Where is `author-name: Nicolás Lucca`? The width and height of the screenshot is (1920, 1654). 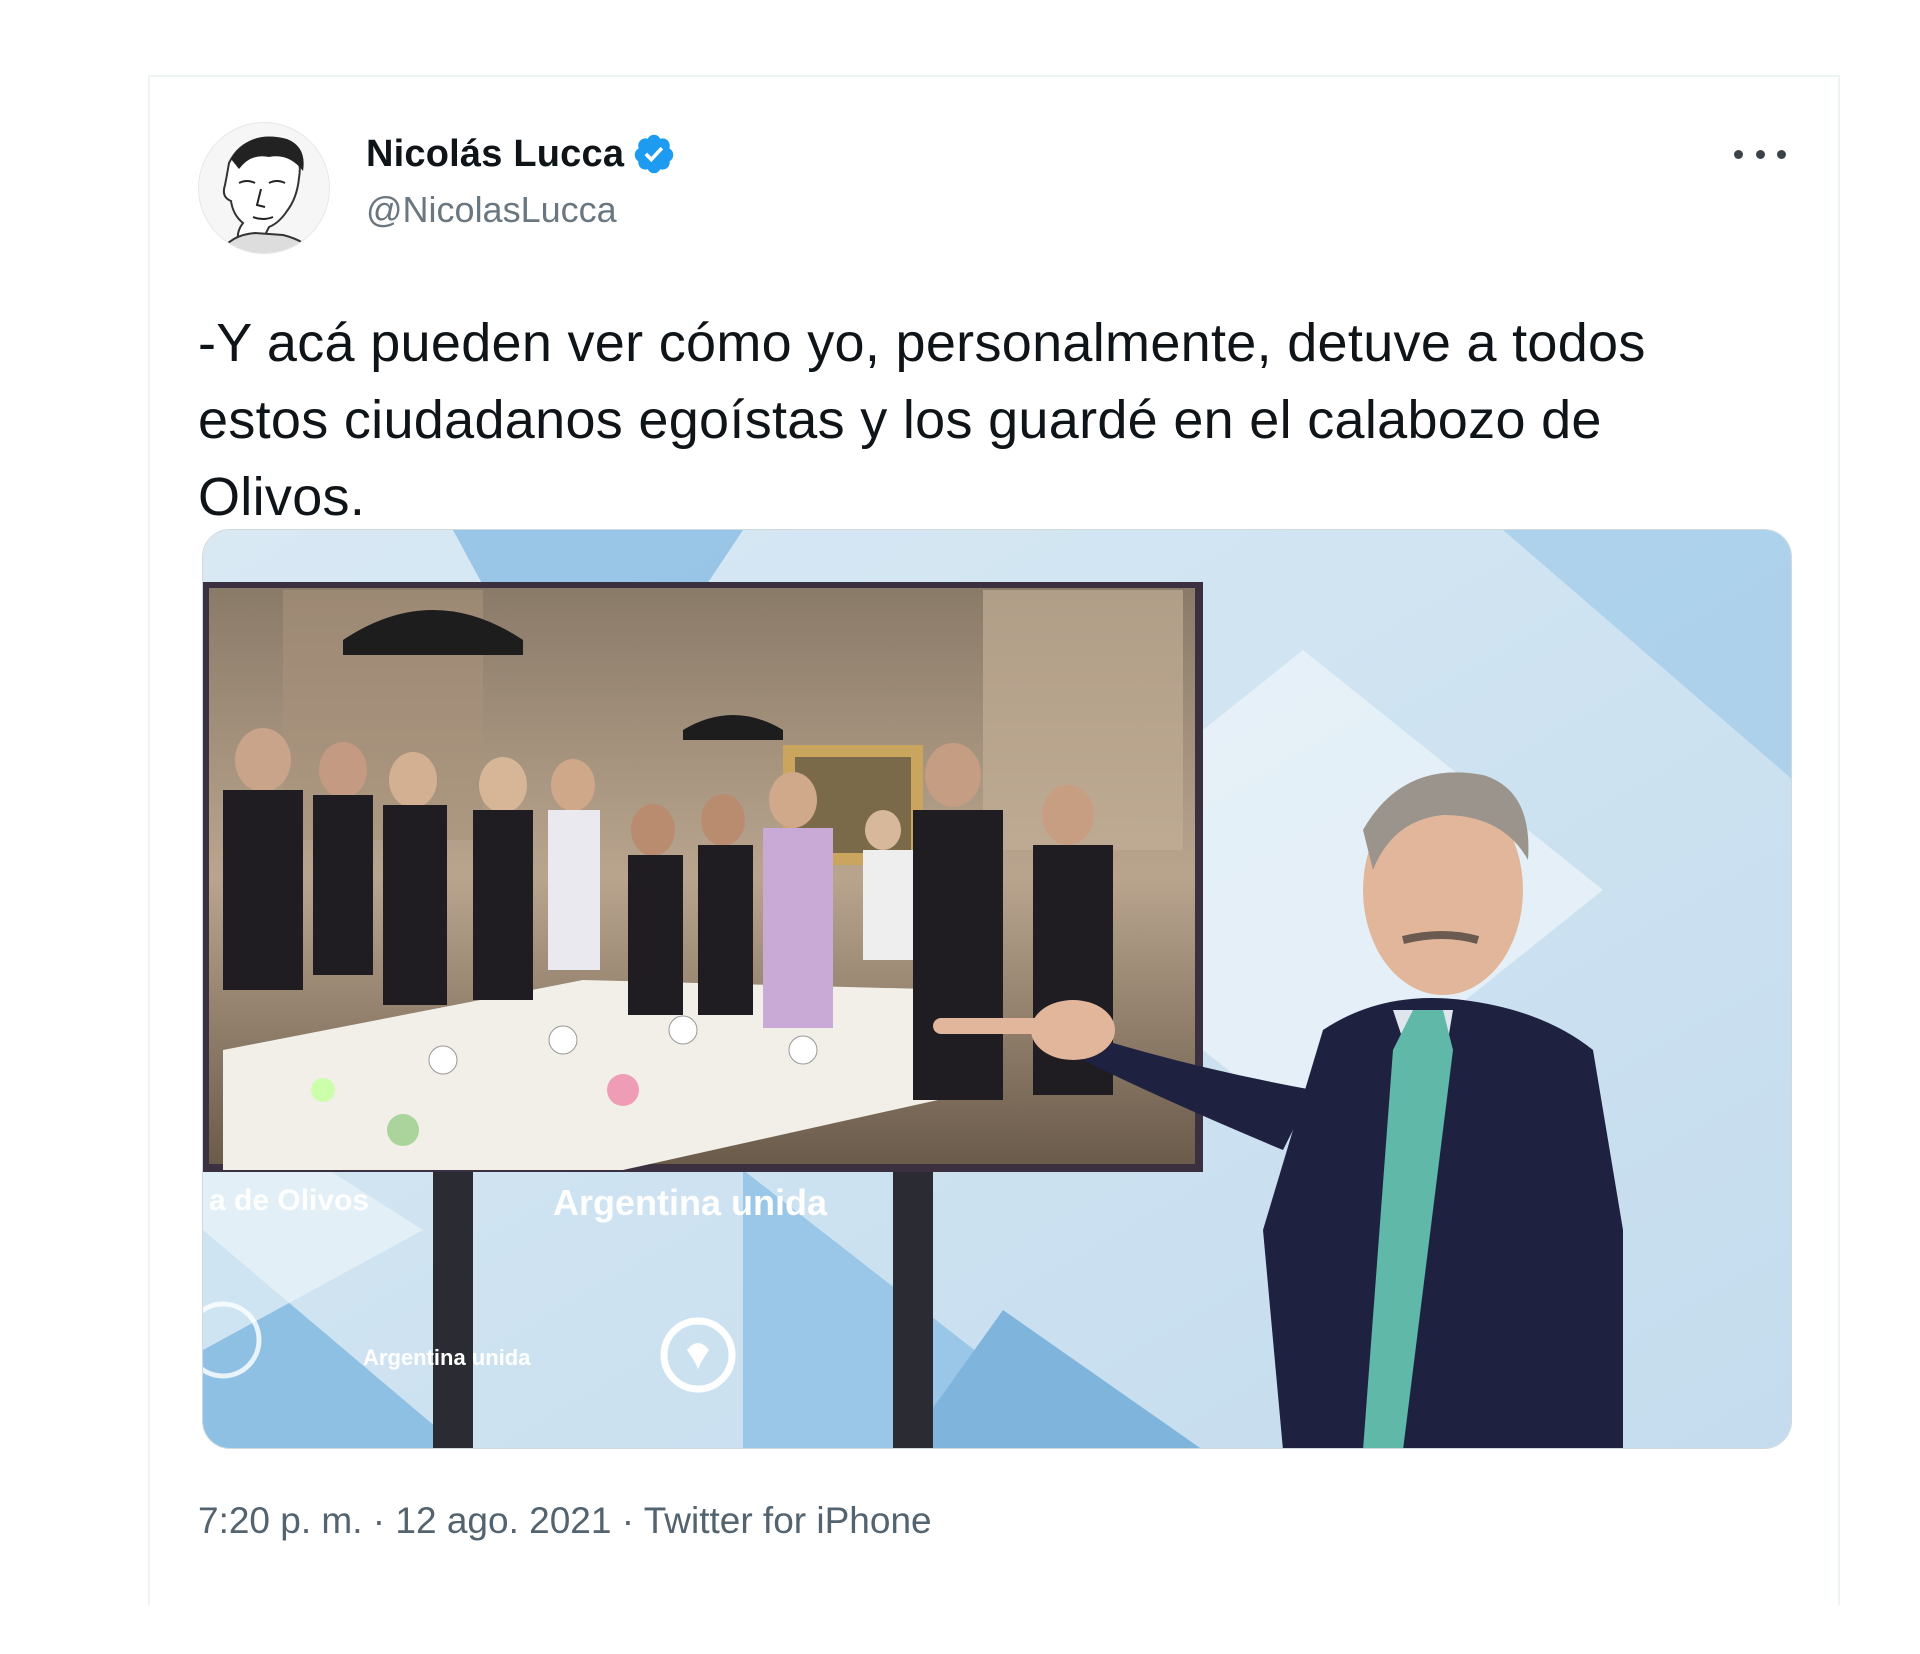 author-name: Nicolás Lucca is located at coordinates (495, 154).